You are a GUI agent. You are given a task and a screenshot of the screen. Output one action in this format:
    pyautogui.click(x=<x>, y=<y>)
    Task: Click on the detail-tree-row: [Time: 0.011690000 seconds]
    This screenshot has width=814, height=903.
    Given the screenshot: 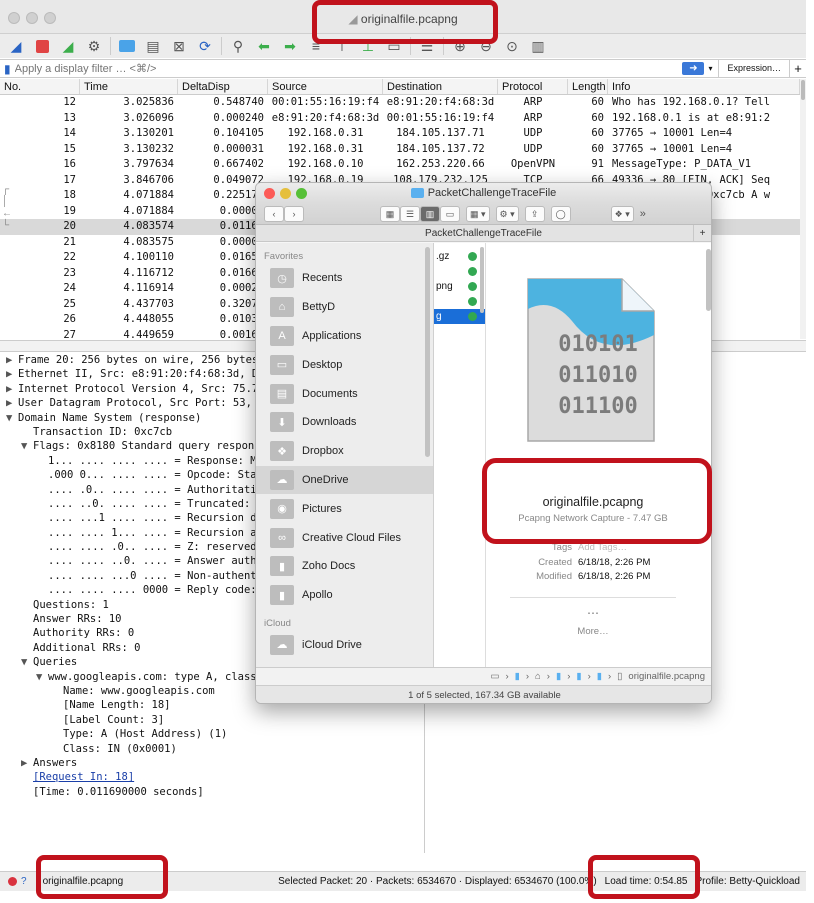 What is the action you would take?
    pyautogui.click(x=209, y=792)
    